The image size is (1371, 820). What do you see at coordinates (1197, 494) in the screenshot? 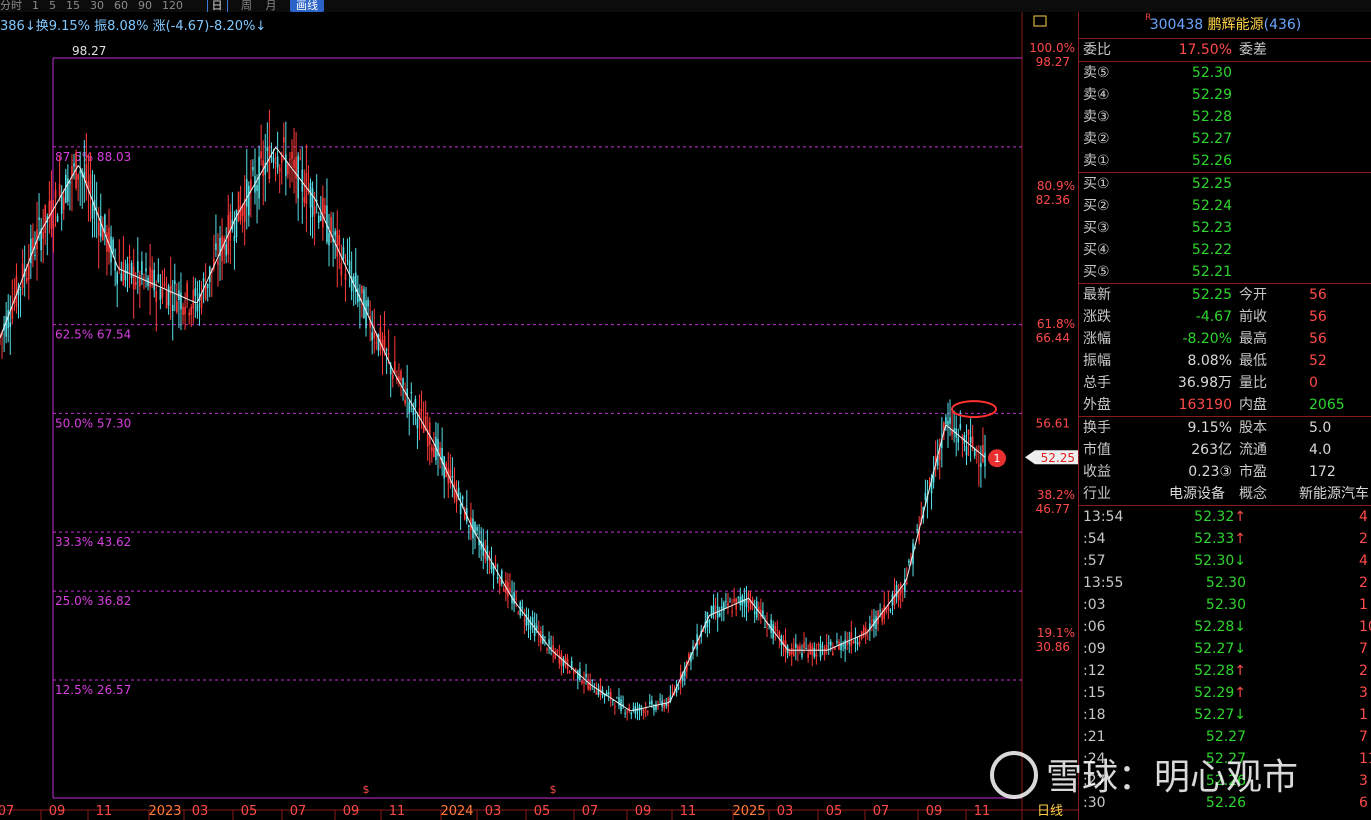
I see `industry-value: 电源设备` at bounding box center [1197, 494].